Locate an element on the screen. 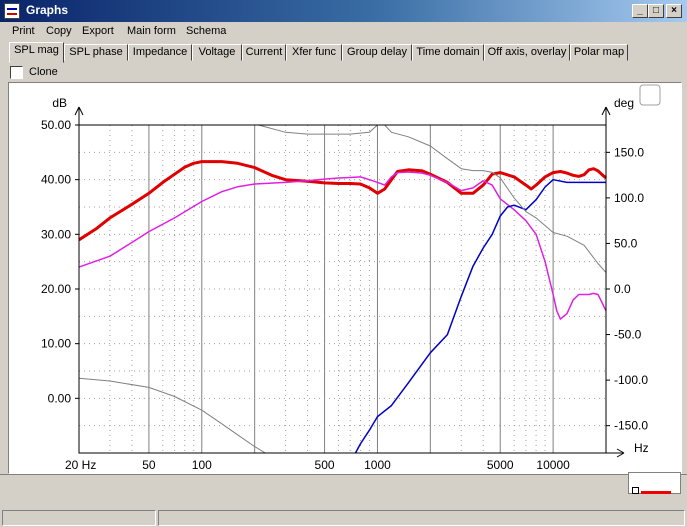 Image resolution: width=687 pixels, height=527 pixels. minimize-button: _ is located at coordinates (640, 11).